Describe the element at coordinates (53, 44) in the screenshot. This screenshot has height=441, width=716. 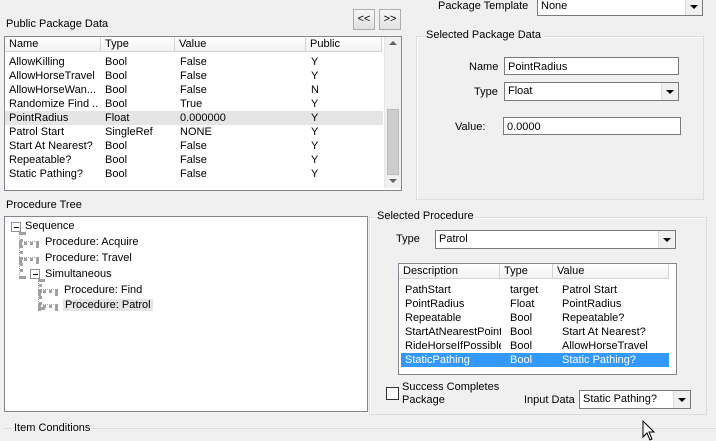
I see `col-header-name: Name` at that location.